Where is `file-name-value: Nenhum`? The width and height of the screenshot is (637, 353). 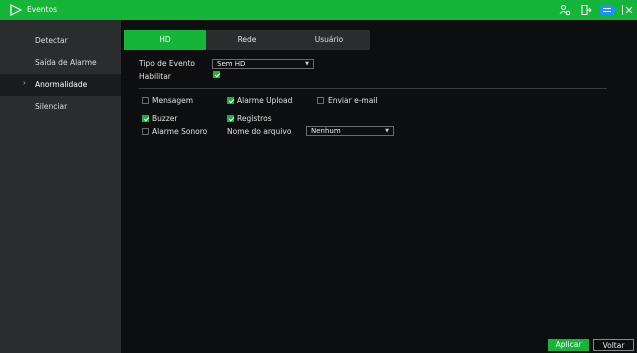
file-name-value: Nenhum is located at coordinates (326, 131).